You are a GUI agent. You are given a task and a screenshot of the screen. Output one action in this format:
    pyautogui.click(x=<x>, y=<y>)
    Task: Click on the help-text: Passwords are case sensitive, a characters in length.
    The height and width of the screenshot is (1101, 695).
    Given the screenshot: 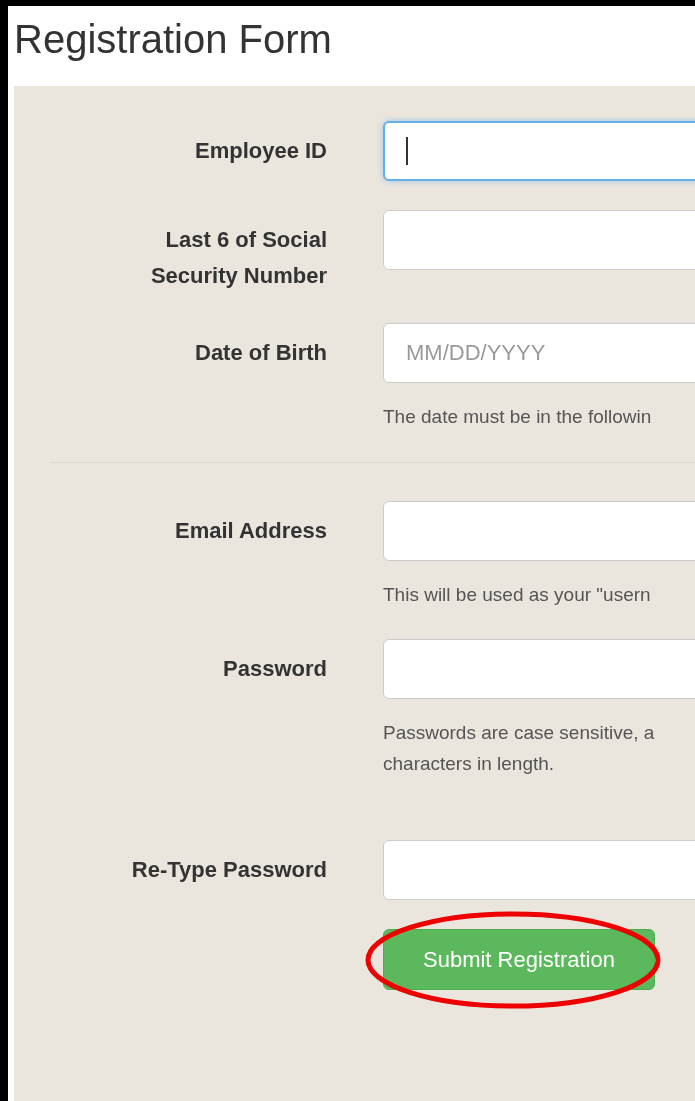 What is the action you would take?
    pyautogui.click(x=519, y=748)
    